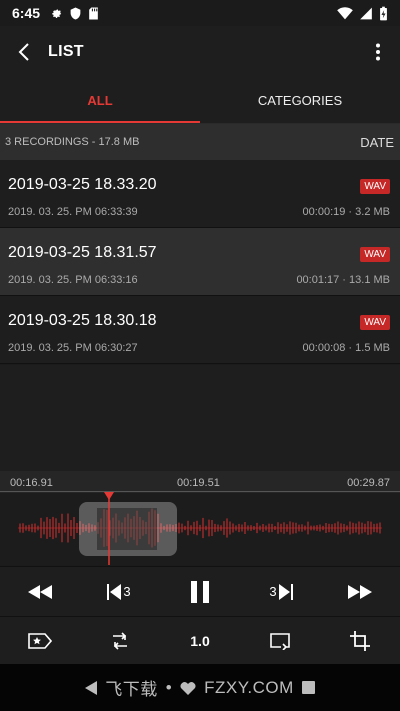  What do you see at coordinates (249, 687) in the screenshot?
I see `watermark-right: FZXY.COM` at bounding box center [249, 687].